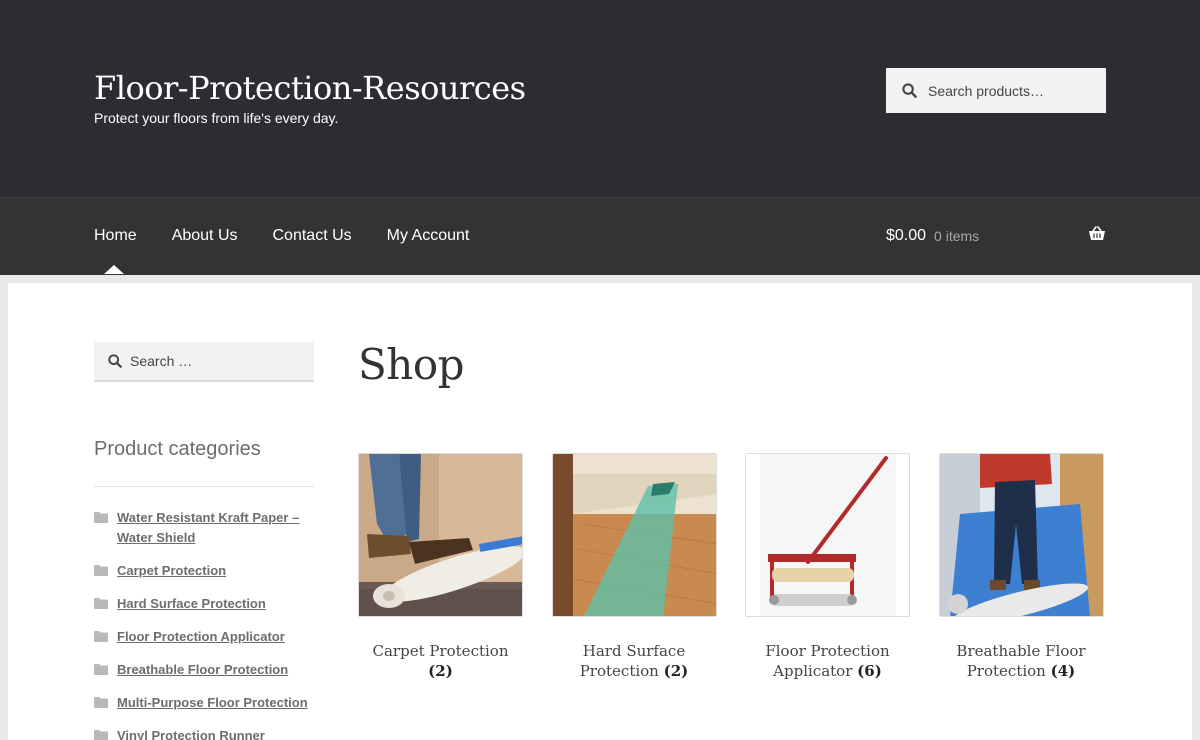  Describe the element at coordinates (215, 361) in the screenshot. I see `sidebar-search-input` at that location.